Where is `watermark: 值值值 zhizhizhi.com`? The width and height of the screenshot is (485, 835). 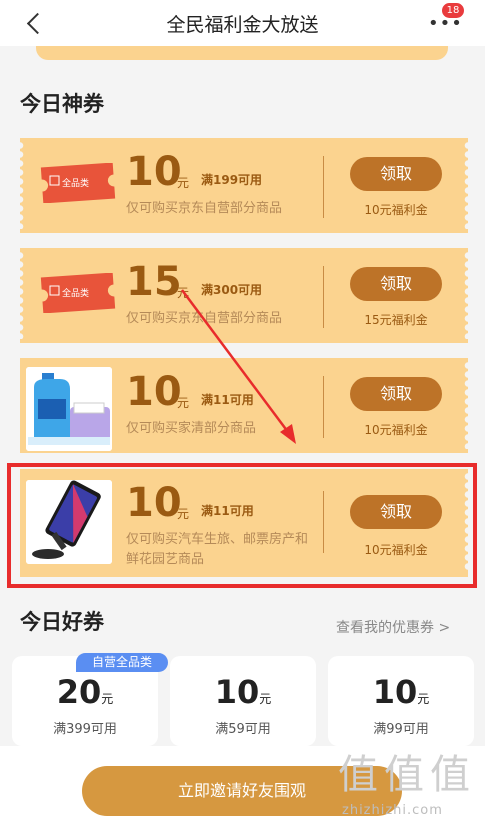
watermark: 值值值 zhizhizhi.com is located at coordinates (408, 791).